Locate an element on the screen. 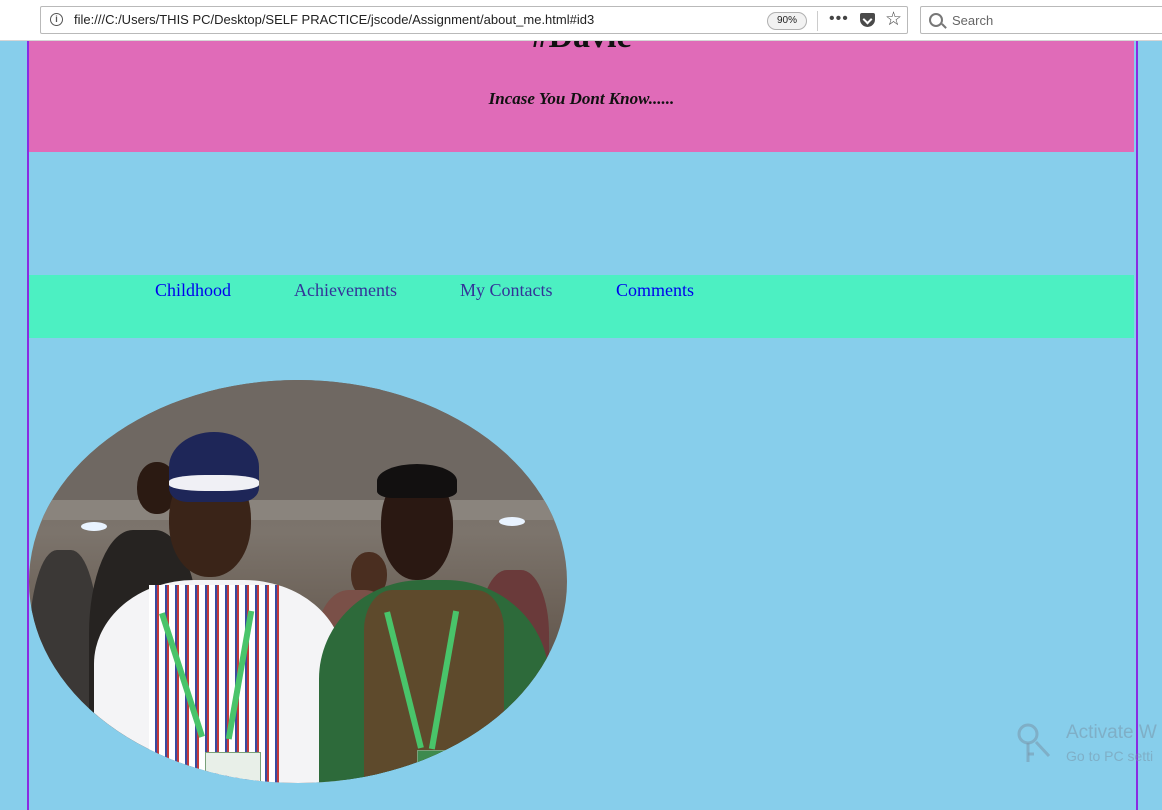 This screenshot has height=810, width=1162. nav-link-childhood: Childhood is located at coordinates (193, 290).